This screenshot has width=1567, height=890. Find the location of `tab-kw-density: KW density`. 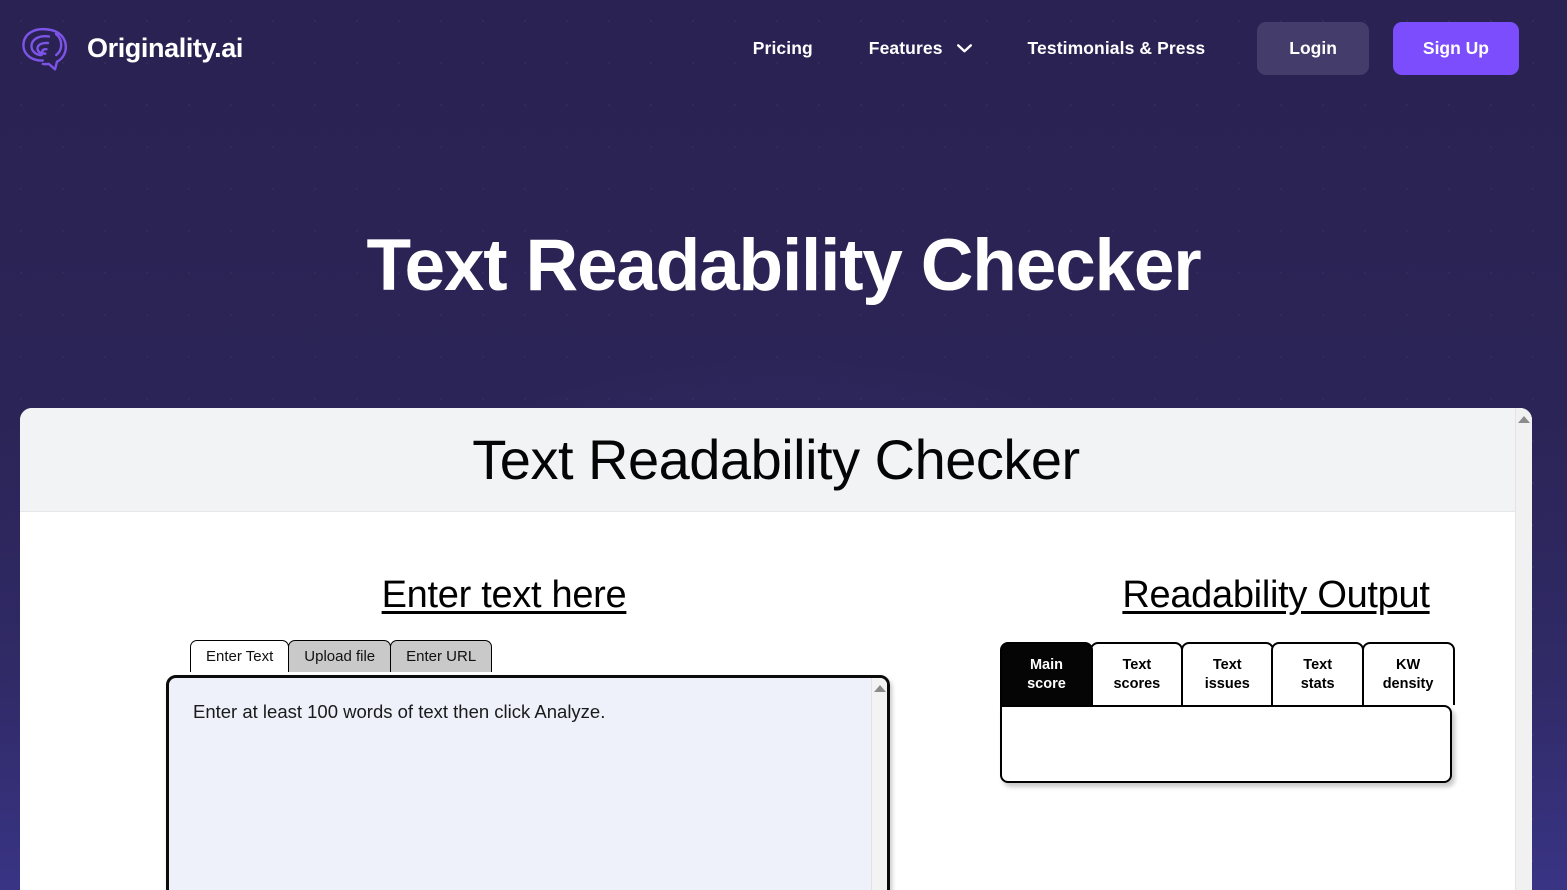

tab-kw-density: KW density is located at coordinates (1408, 673).